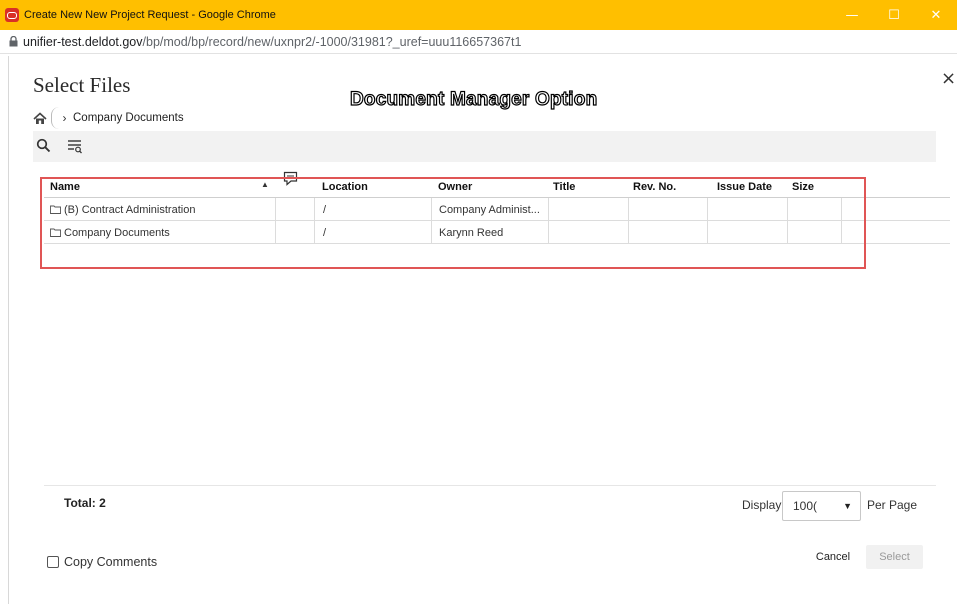  Describe the element at coordinates (833, 557) in the screenshot. I see `cancel-button: Cancel` at that location.